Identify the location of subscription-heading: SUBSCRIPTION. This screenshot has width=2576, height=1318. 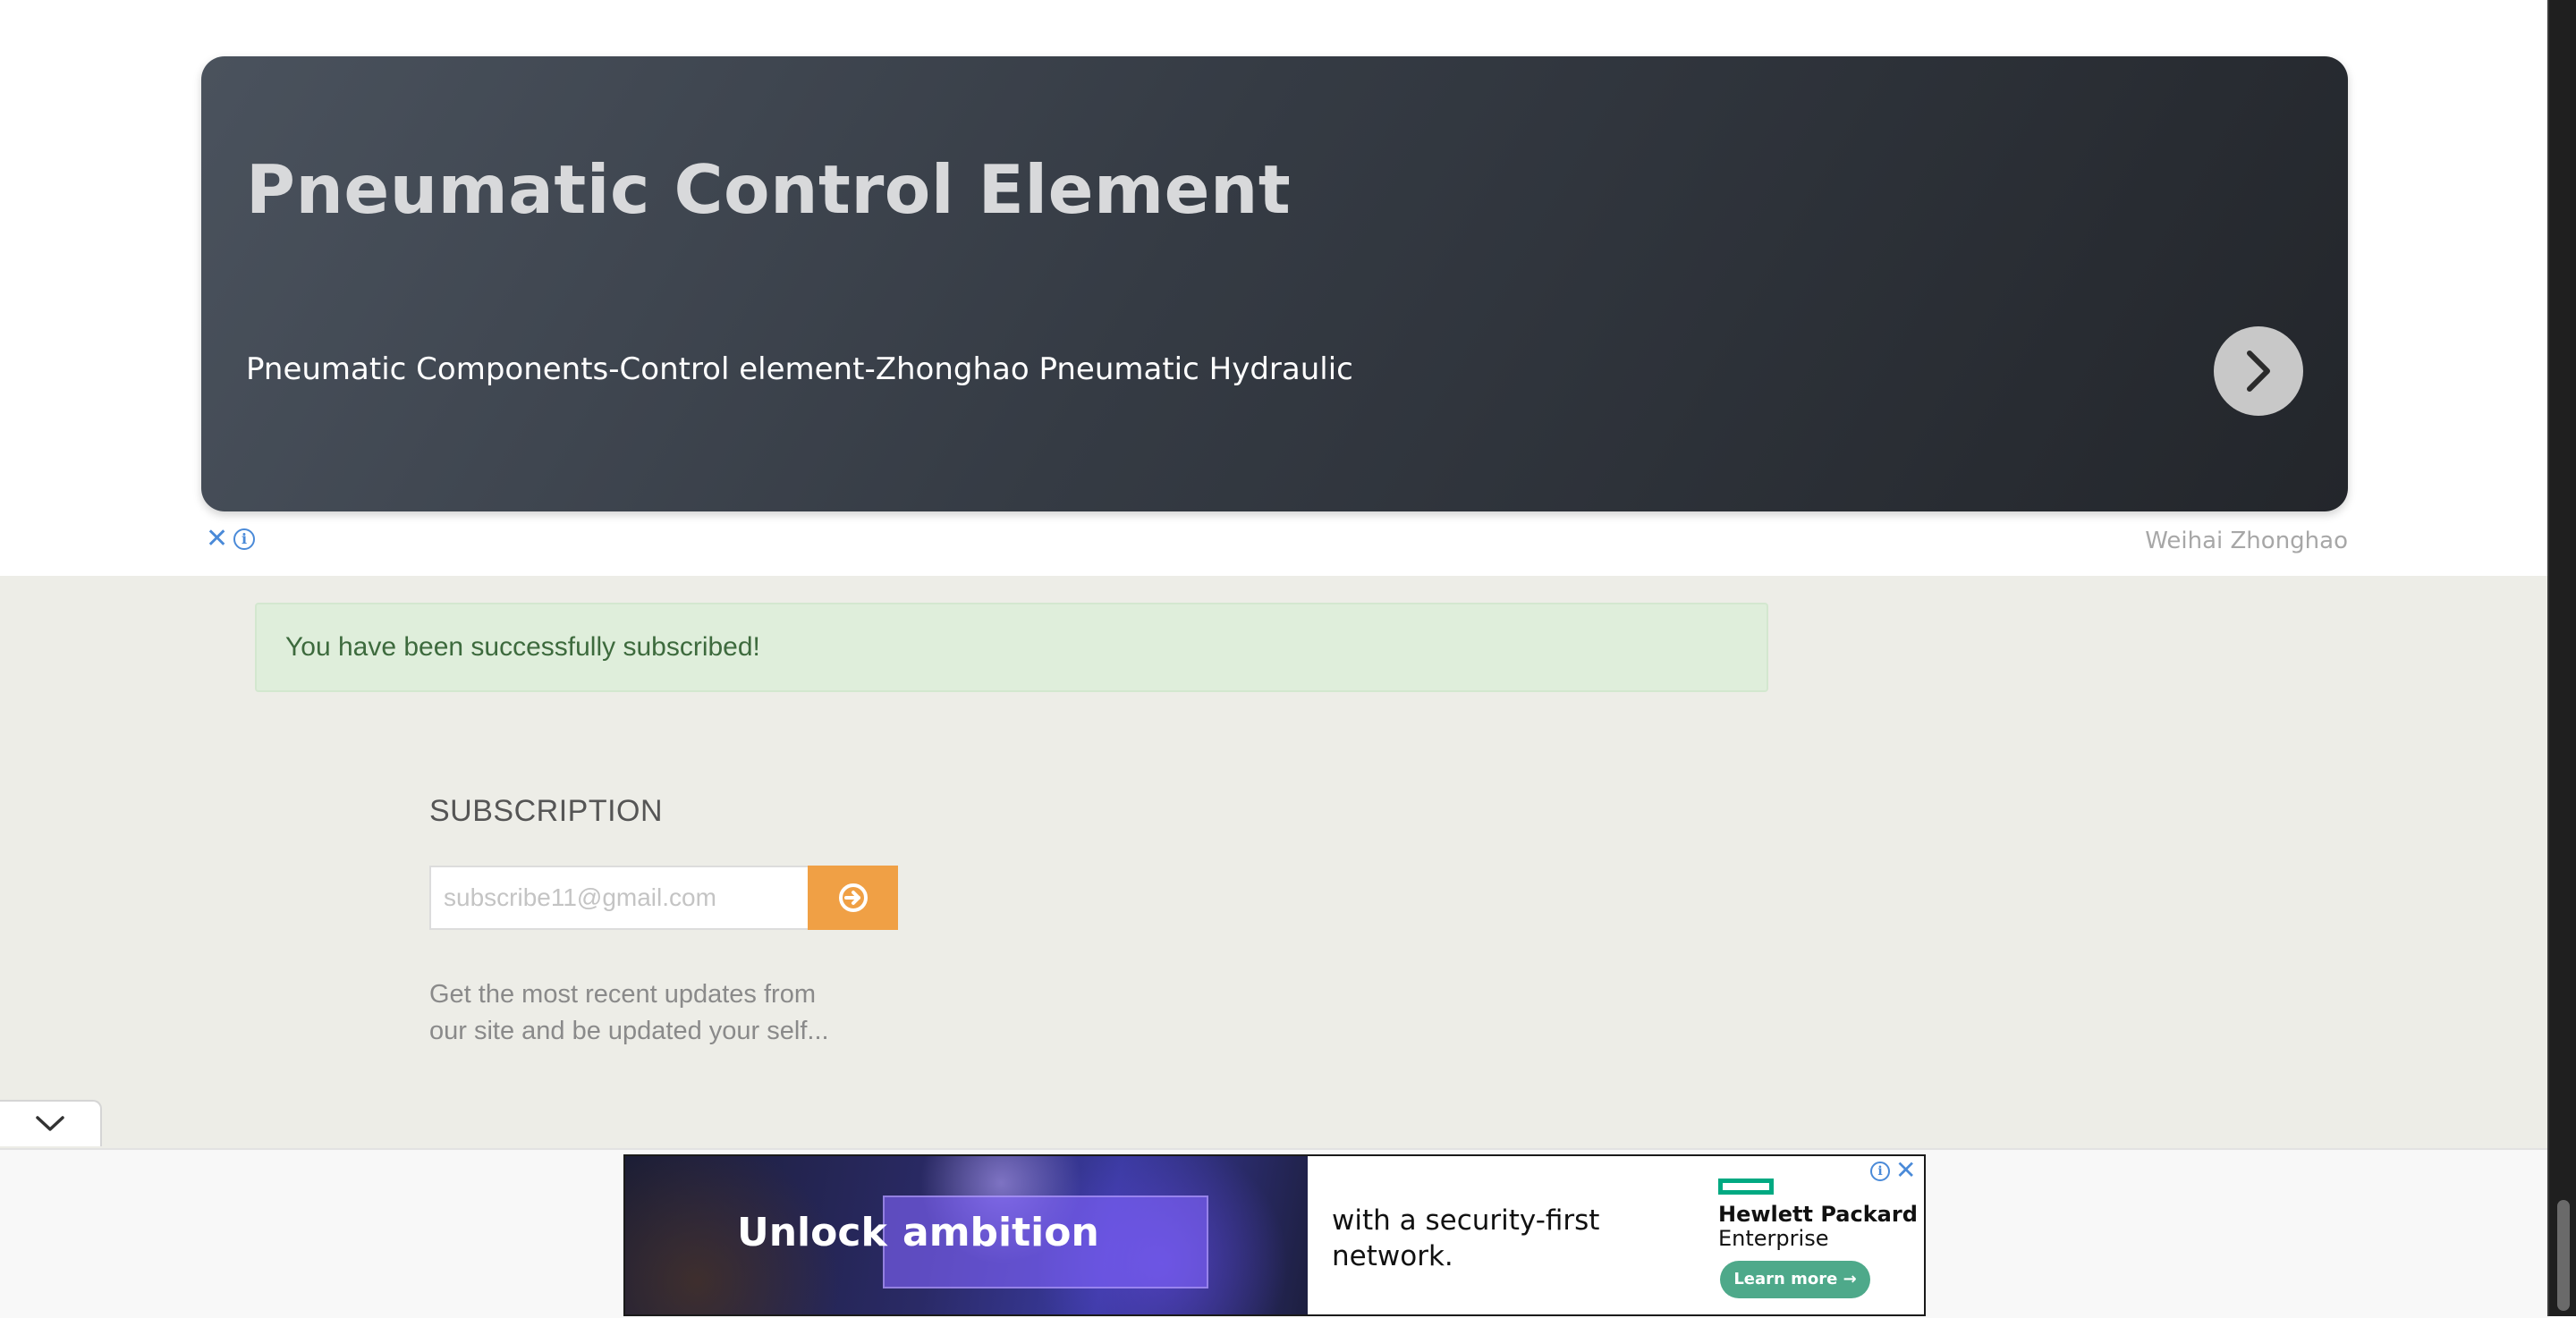
(546, 811).